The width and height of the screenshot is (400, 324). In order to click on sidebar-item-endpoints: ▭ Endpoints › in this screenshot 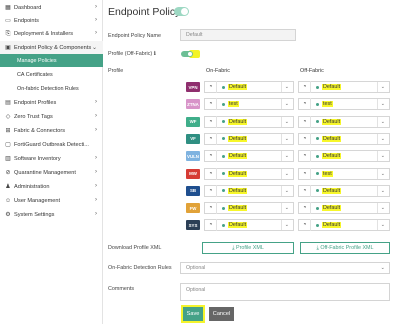, I will do `click(51, 20)`.